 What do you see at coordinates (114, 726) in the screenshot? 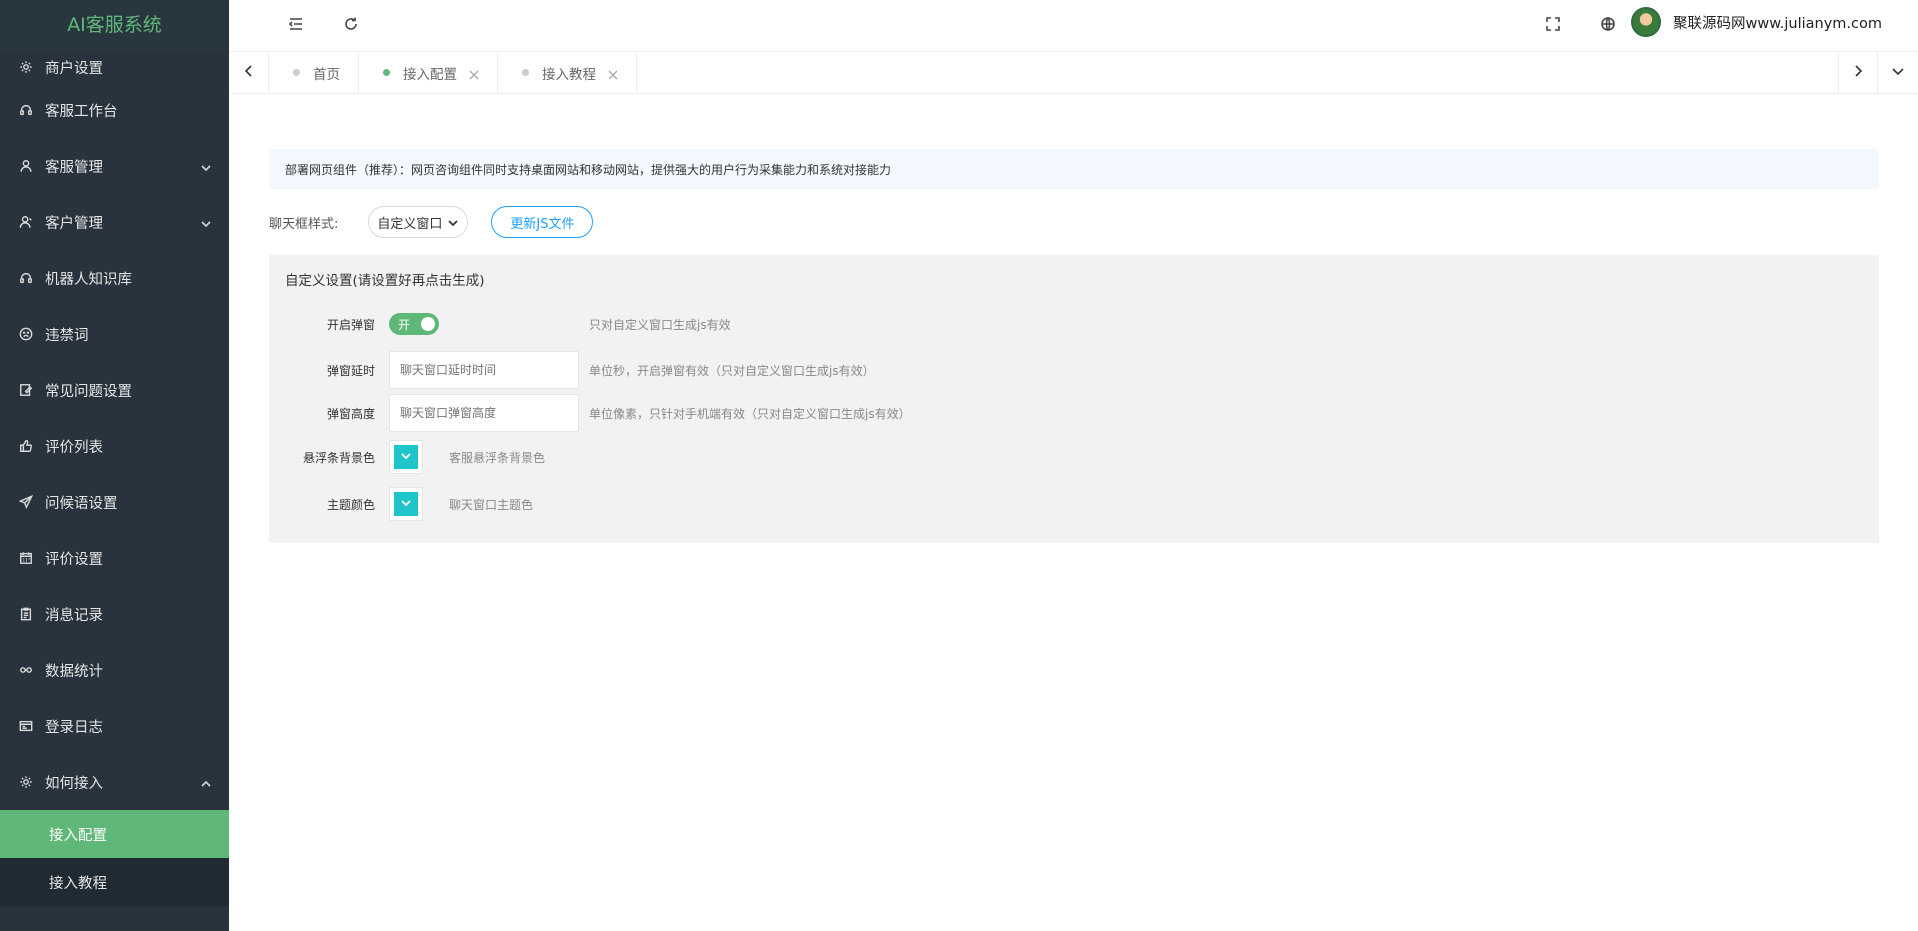
I see `sidebar-item-login-log: 登录日志` at bounding box center [114, 726].